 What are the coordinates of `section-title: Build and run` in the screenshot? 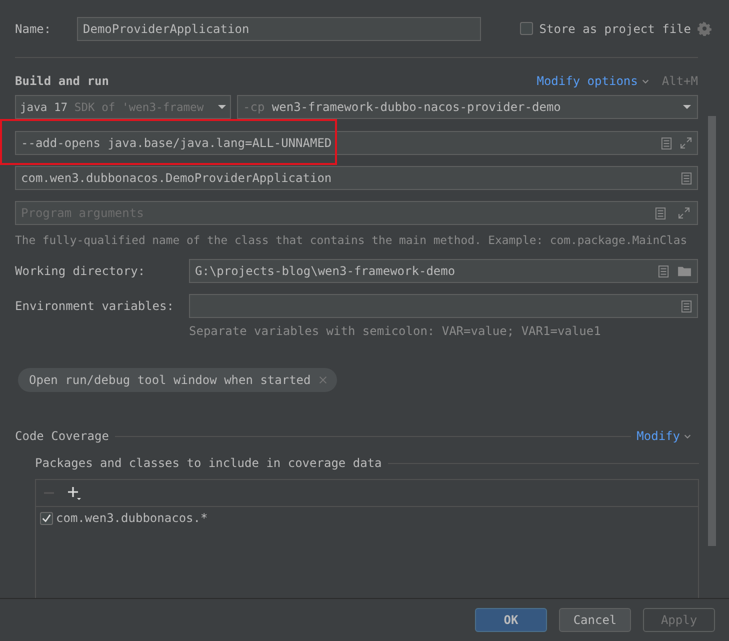 It's located at (62, 81).